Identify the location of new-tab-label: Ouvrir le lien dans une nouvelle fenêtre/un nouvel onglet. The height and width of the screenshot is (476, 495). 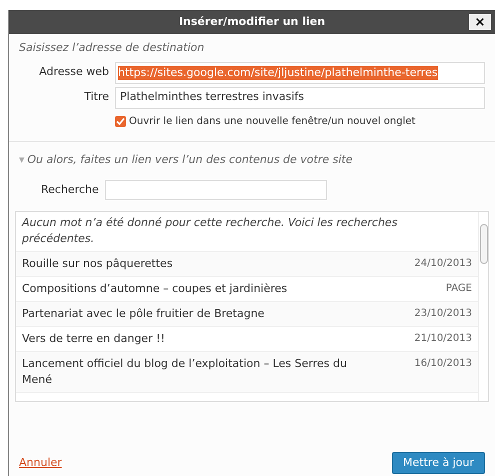
(272, 121).